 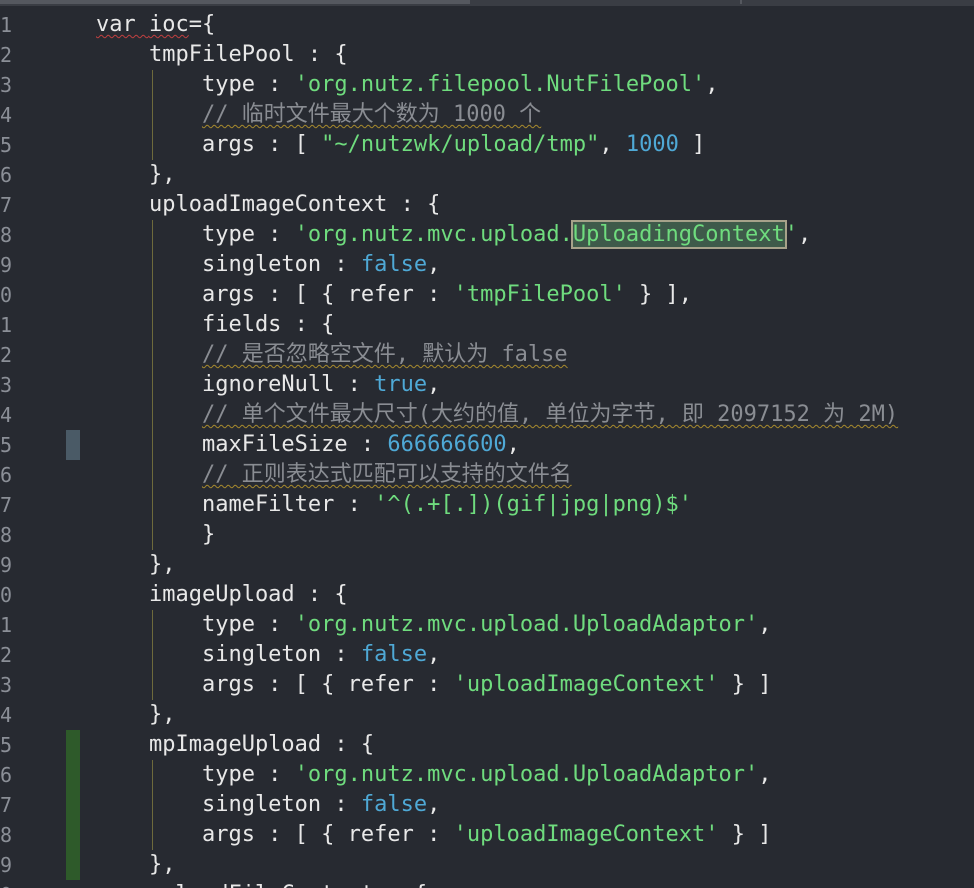 What do you see at coordinates (487, 385) in the screenshot?
I see `code-line: 3 ignoreNull : true,` at bounding box center [487, 385].